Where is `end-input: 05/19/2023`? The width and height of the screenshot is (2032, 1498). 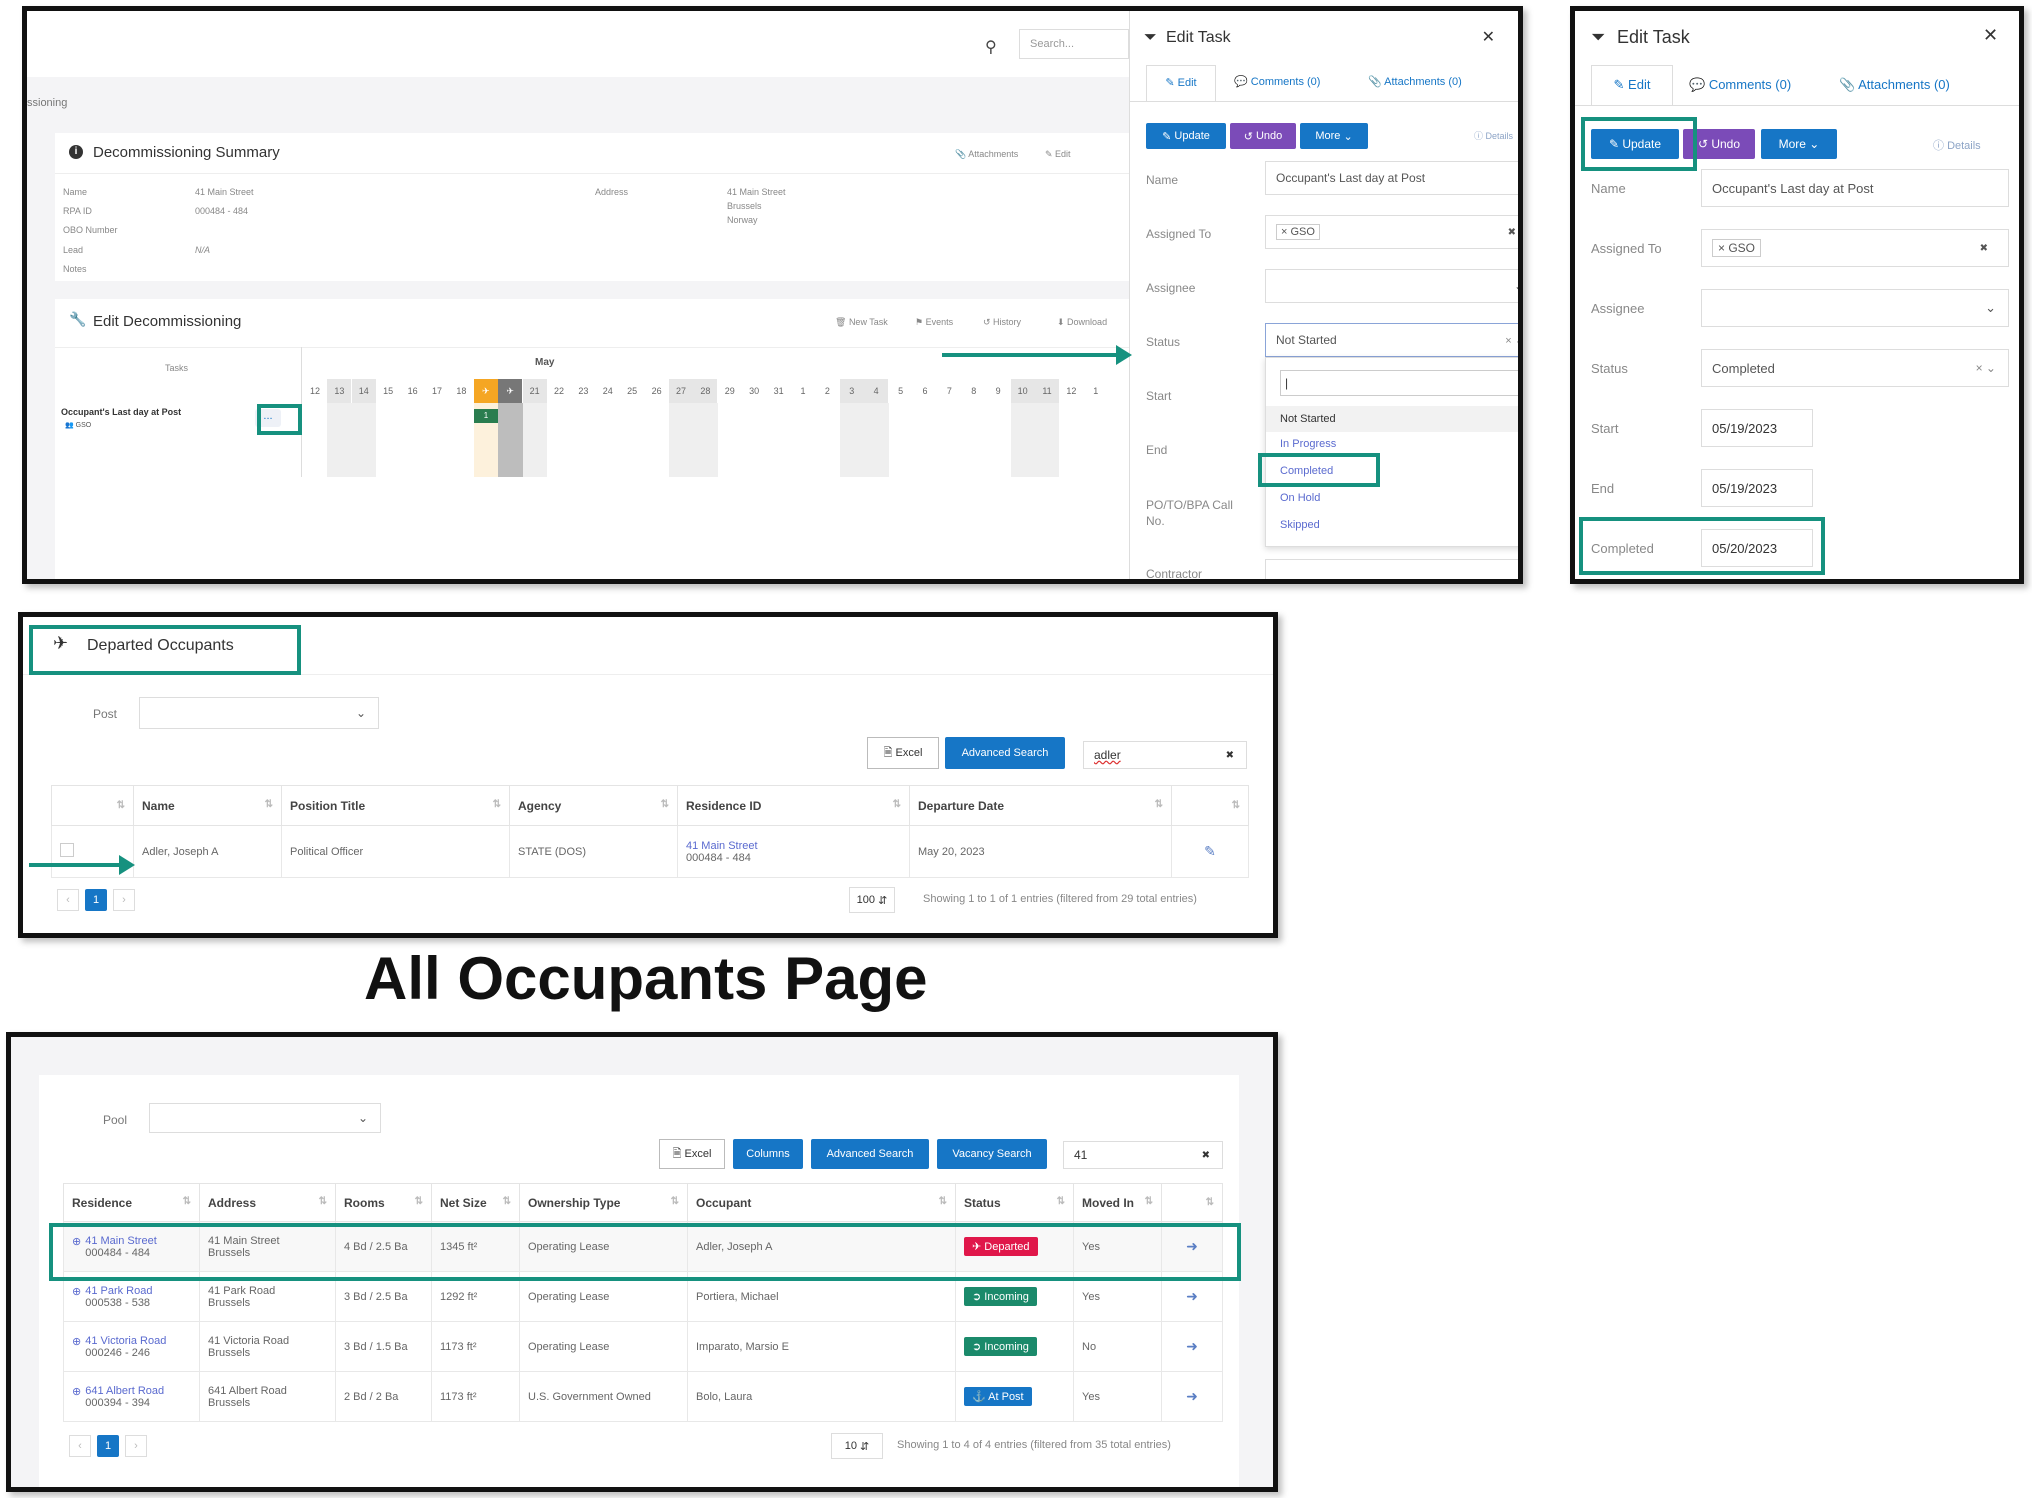
end-input: 05/19/2023 is located at coordinates (1757, 488).